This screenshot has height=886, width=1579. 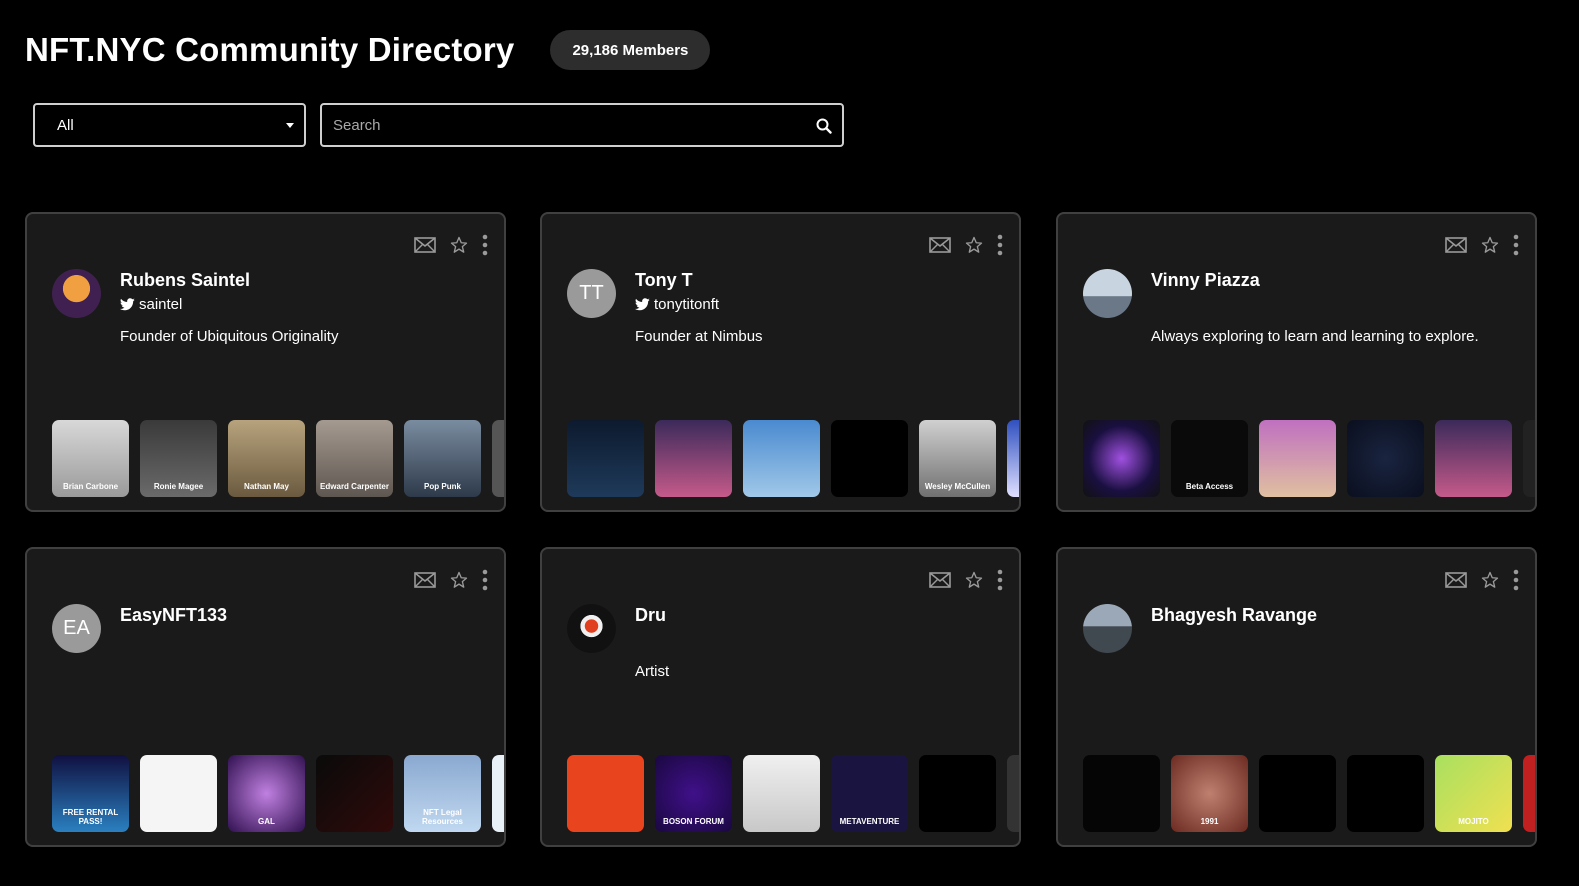 I want to click on nft-thumbnail-label: Nathan May, so click(x=266, y=486).